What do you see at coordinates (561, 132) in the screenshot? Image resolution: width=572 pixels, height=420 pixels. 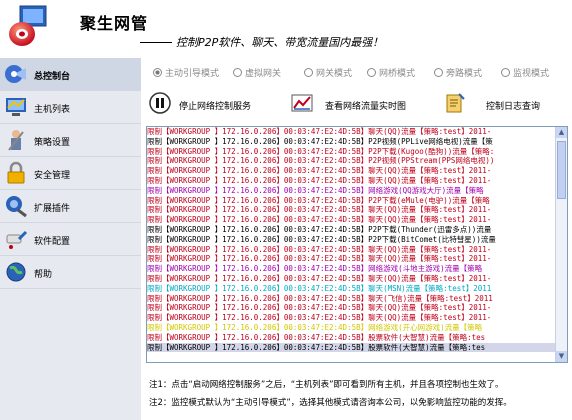 I see `scroll-up-icon: ▲` at bounding box center [561, 132].